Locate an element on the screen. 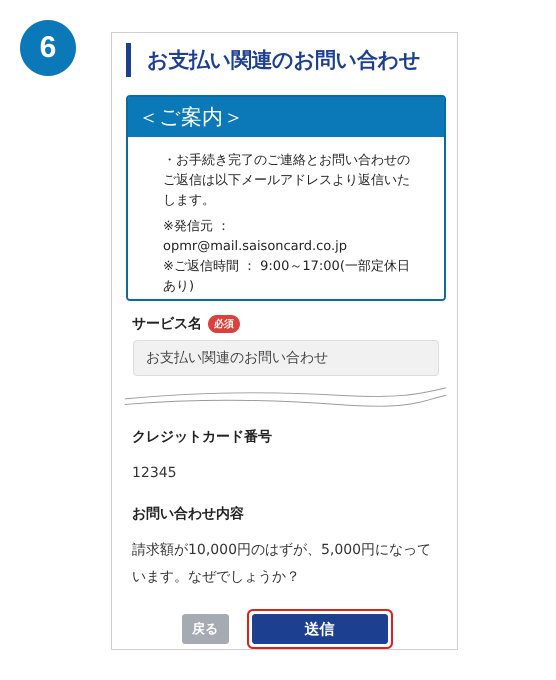 The image size is (556, 680). field-label: サービス名 is located at coordinates (167, 323).